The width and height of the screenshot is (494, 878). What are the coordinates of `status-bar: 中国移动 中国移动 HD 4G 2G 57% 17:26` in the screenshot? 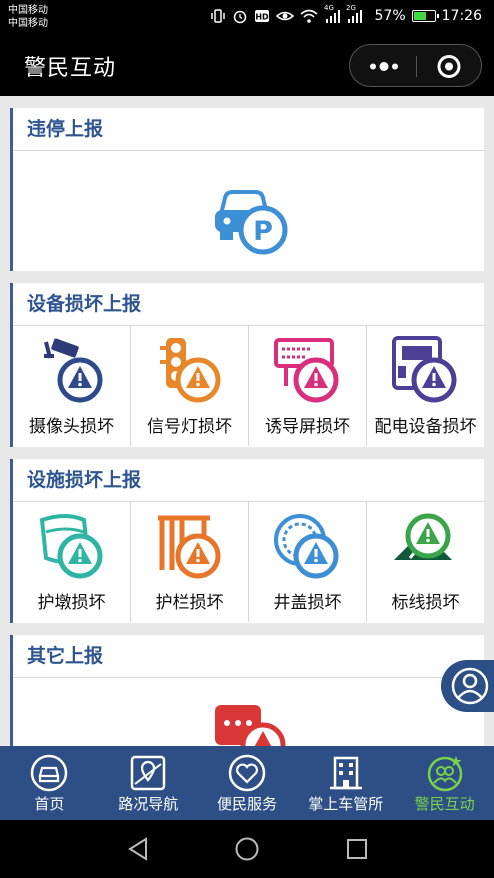 It's located at (247, 17).